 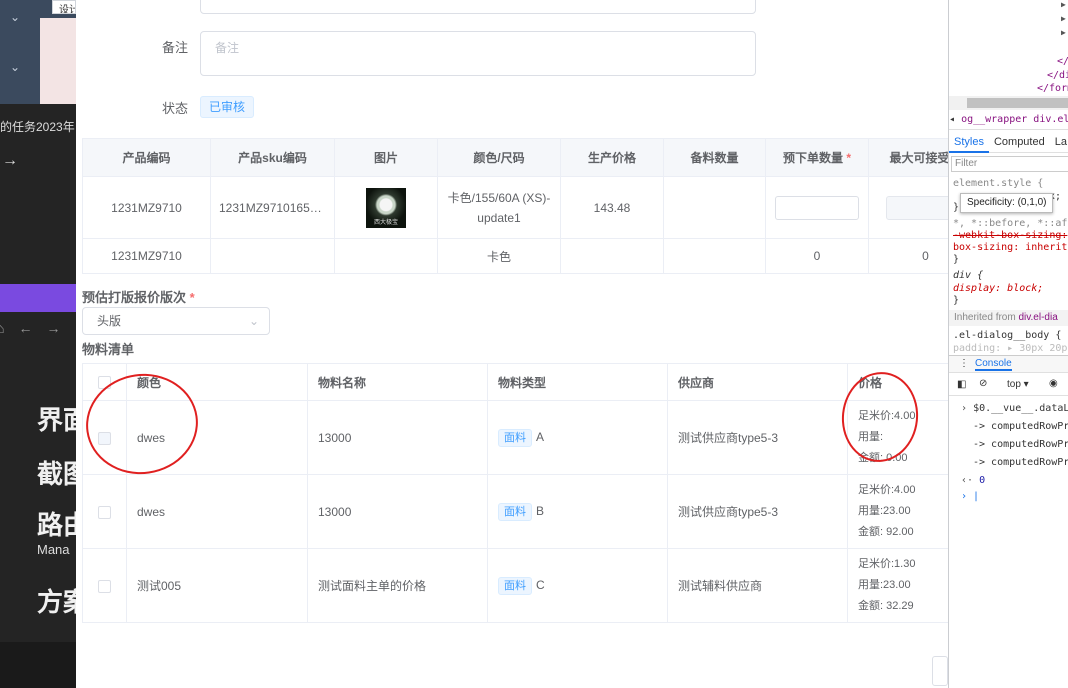 I want to click on console-result: 0, so click(x=982, y=480).